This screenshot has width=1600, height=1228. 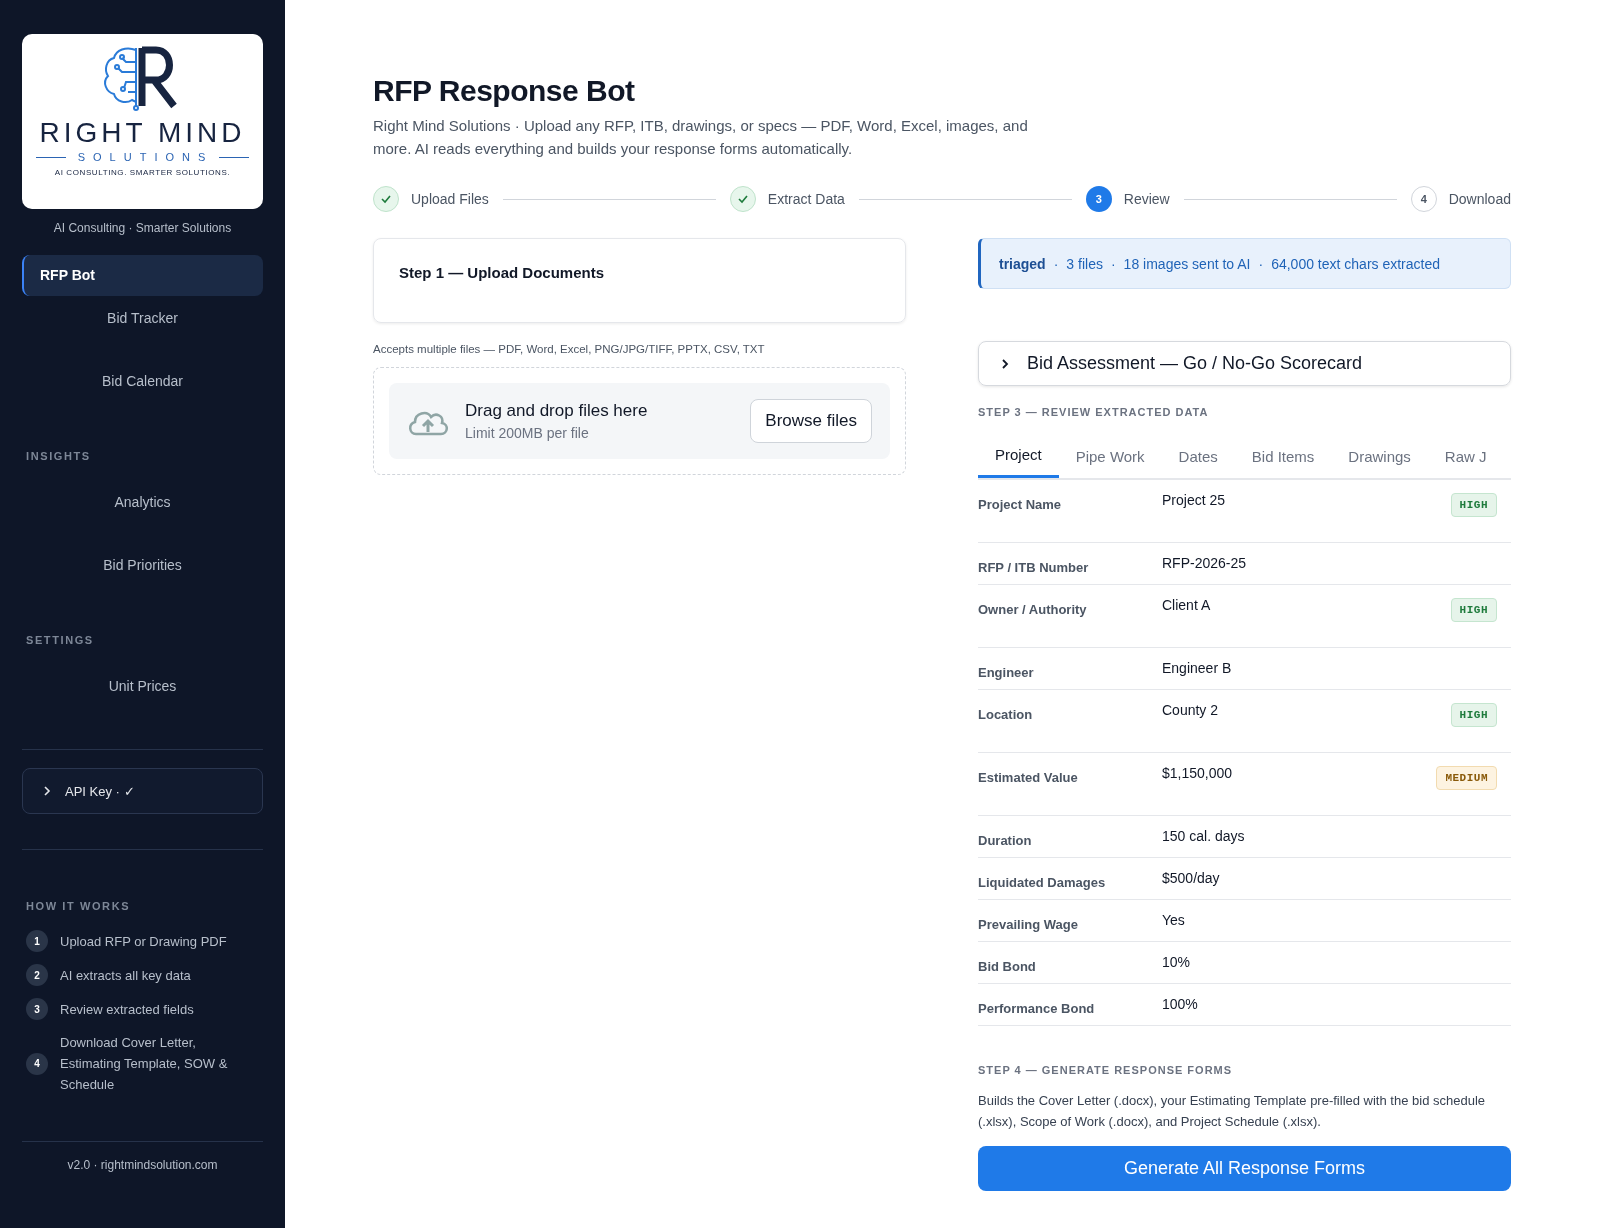 What do you see at coordinates (1034, 568) in the screenshot?
I see `field-label: RFP / ITB Number` at bounding box center [1034, 568].